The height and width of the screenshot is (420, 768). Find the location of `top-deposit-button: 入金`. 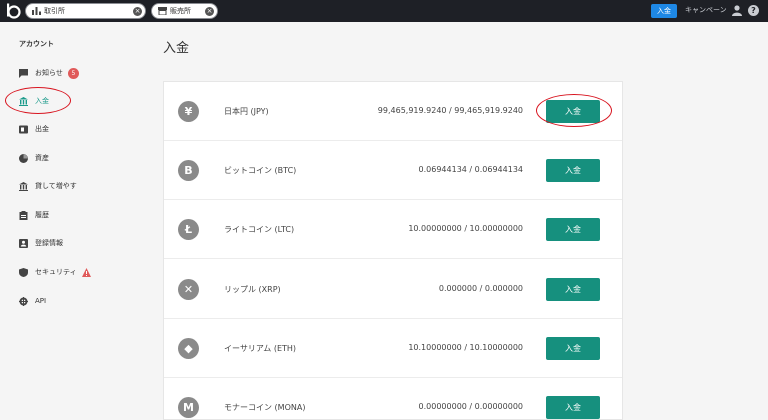

top-deposit-button: 入金 is located at coordinates (664, 11).